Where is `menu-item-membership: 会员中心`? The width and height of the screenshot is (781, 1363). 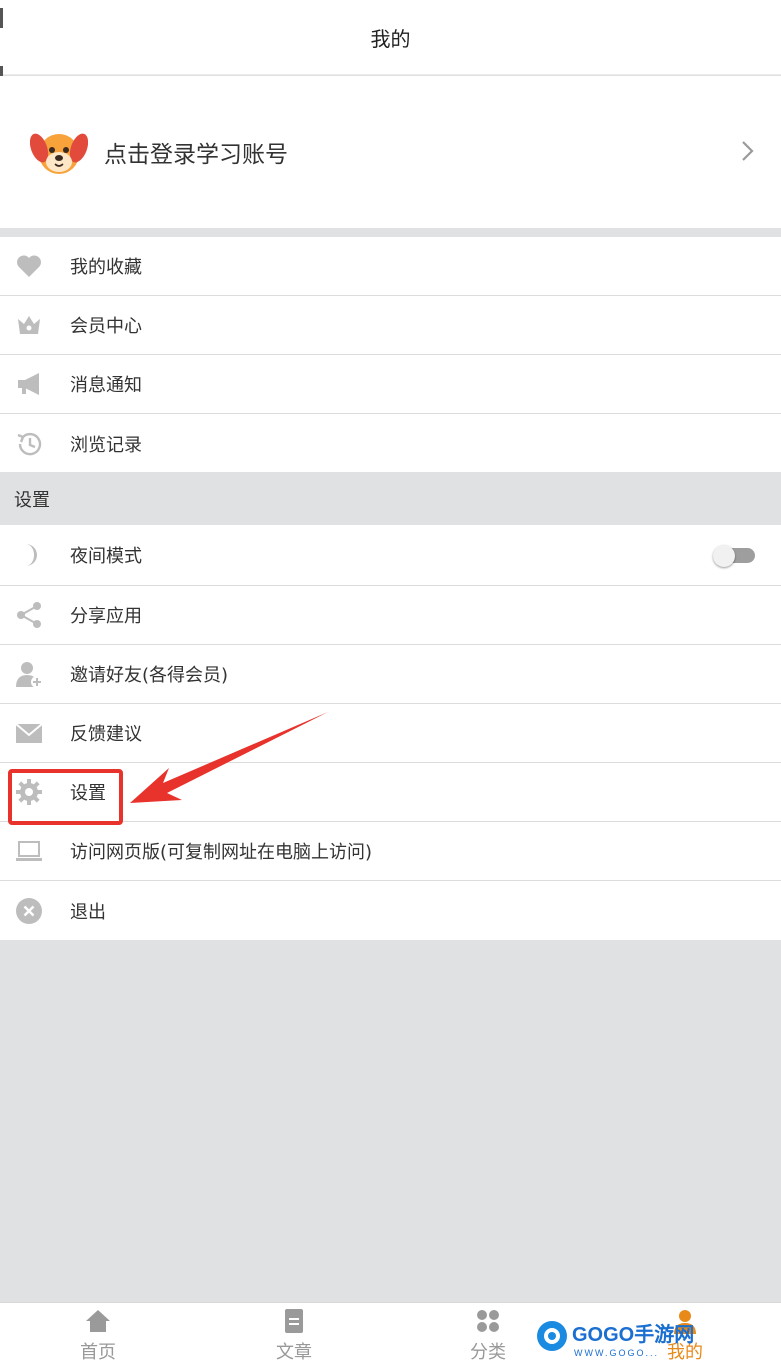
menu-item-membership: 会员中心 is located at coordinates (390, 325).